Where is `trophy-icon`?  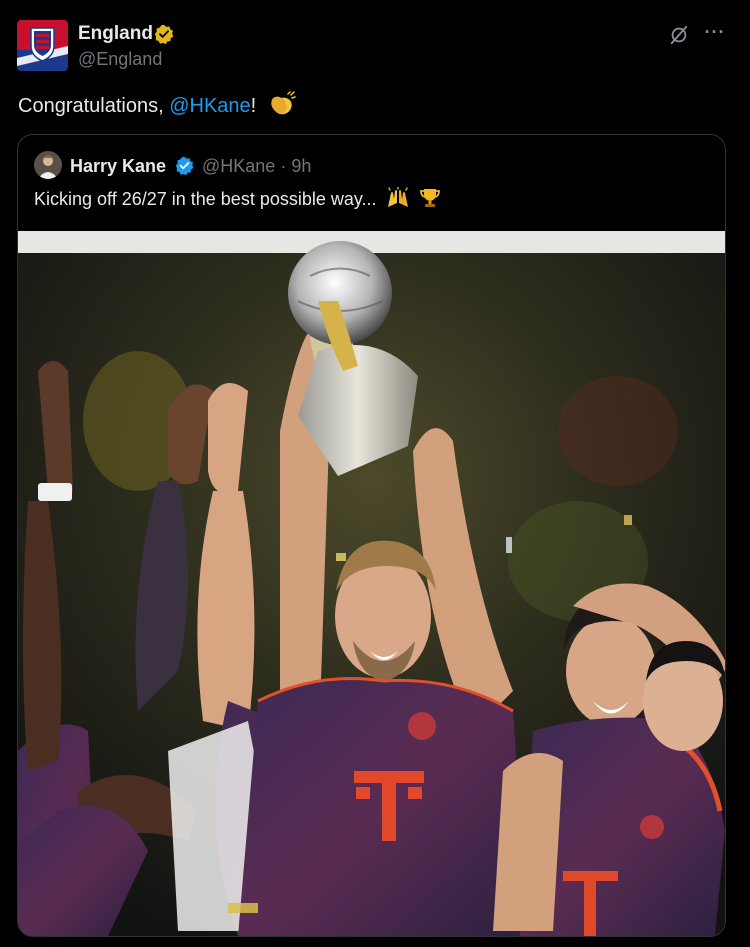 trophy-icon is located at coordinates (429, 198).